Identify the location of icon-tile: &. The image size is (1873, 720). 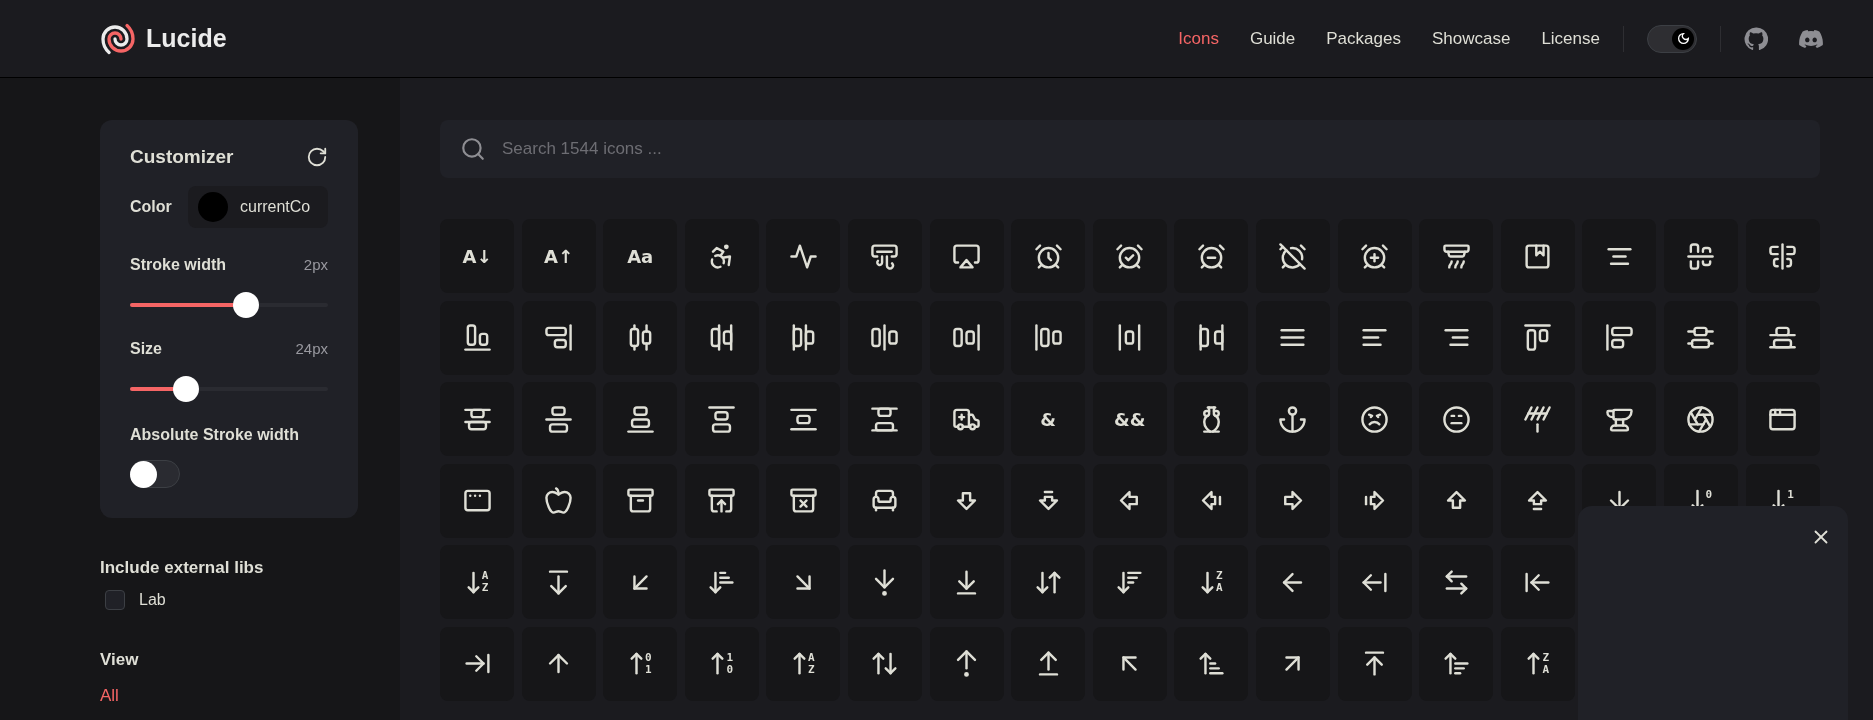
(1048, 419).